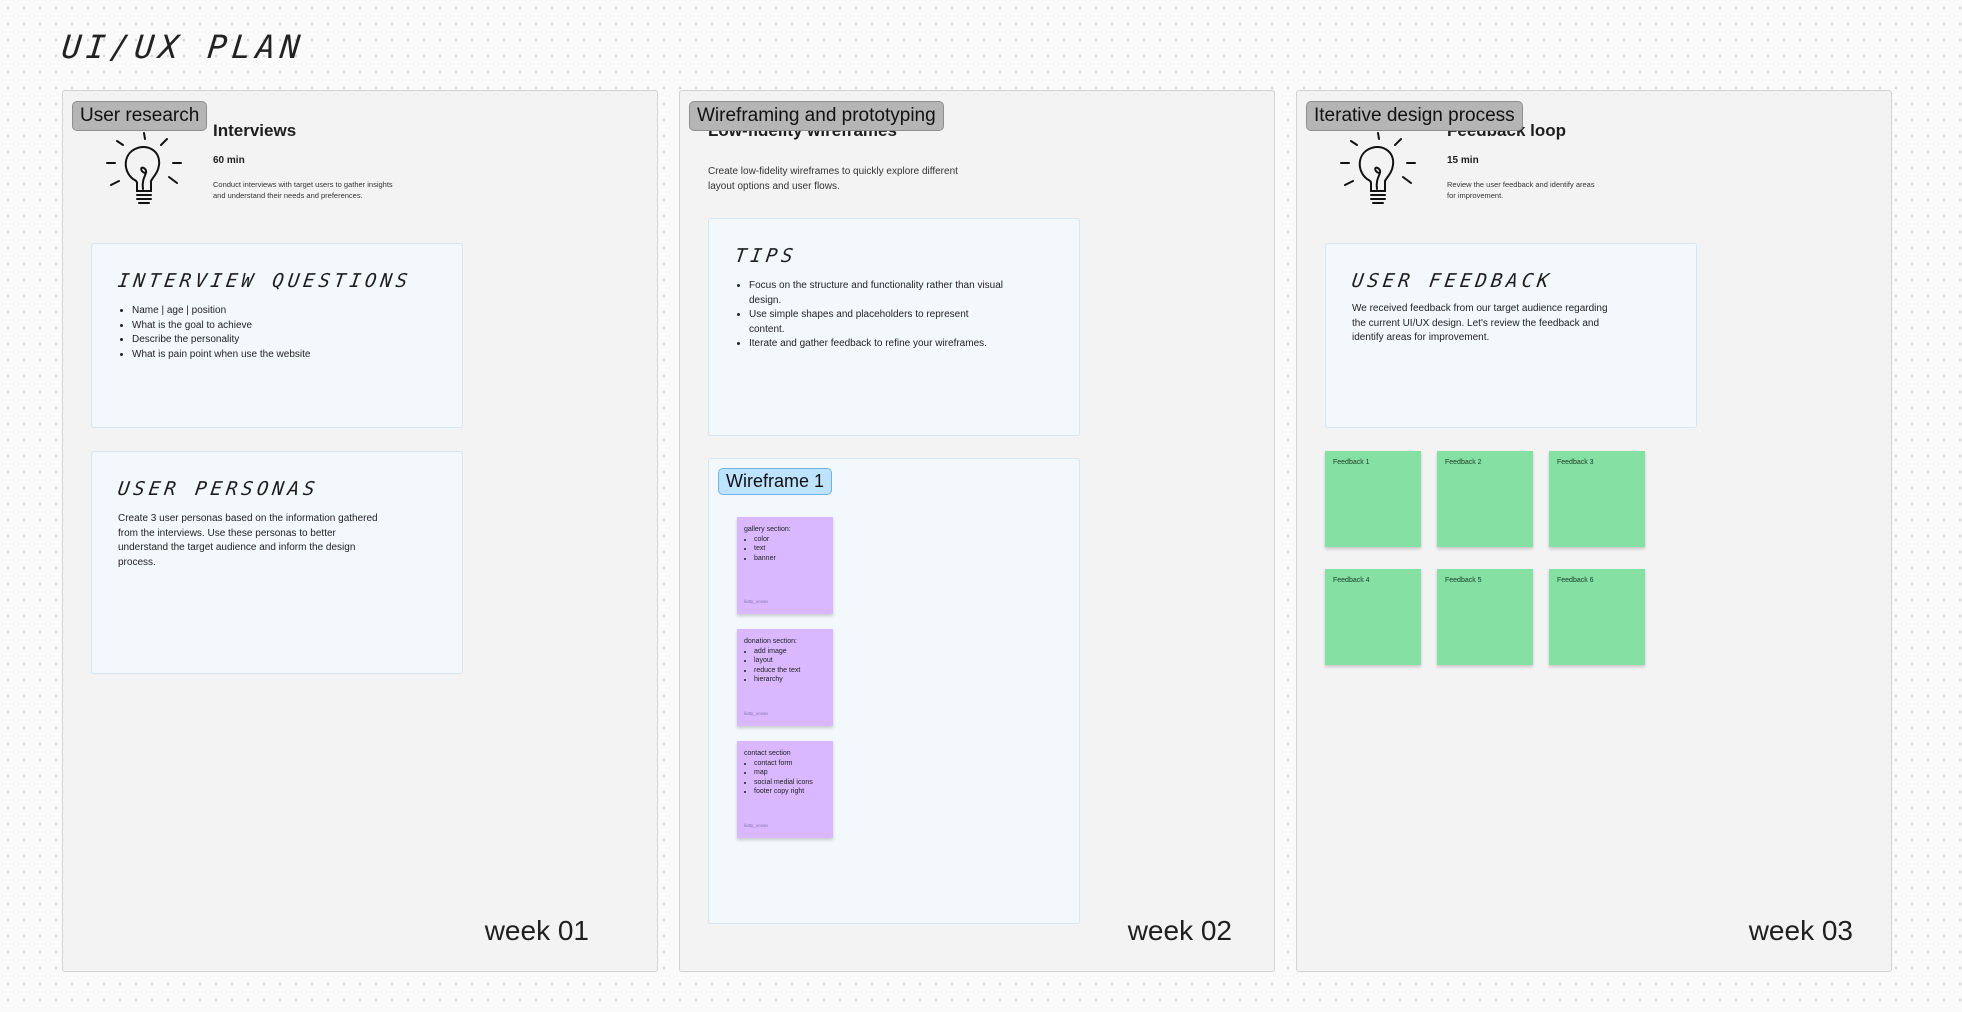 The width and height of the screenshot is (1962, 1012). What do you see at coordinates (790, 652) in the screenshot?
I see `list-item: add image` at bounding box center [790, 652].